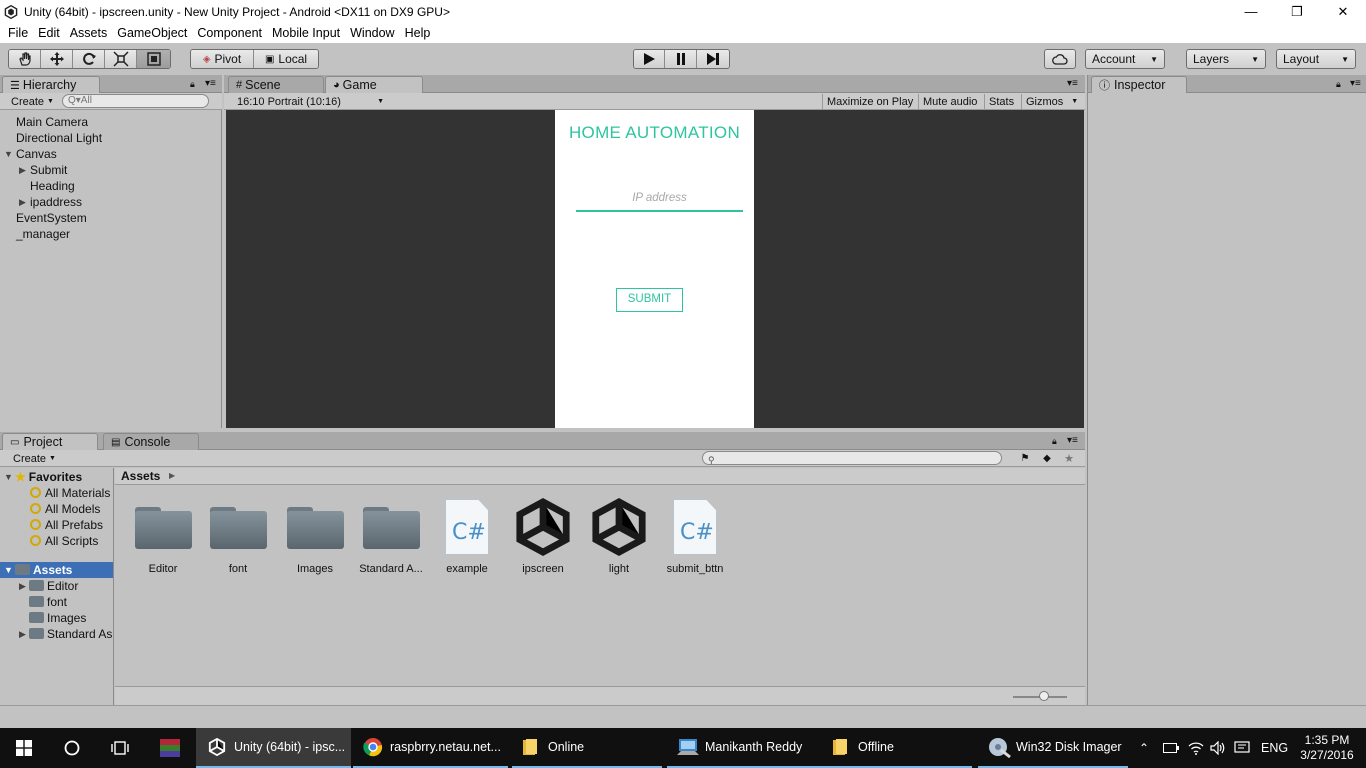  I want to click on asset-folder-images: Images, so click(315, 536).